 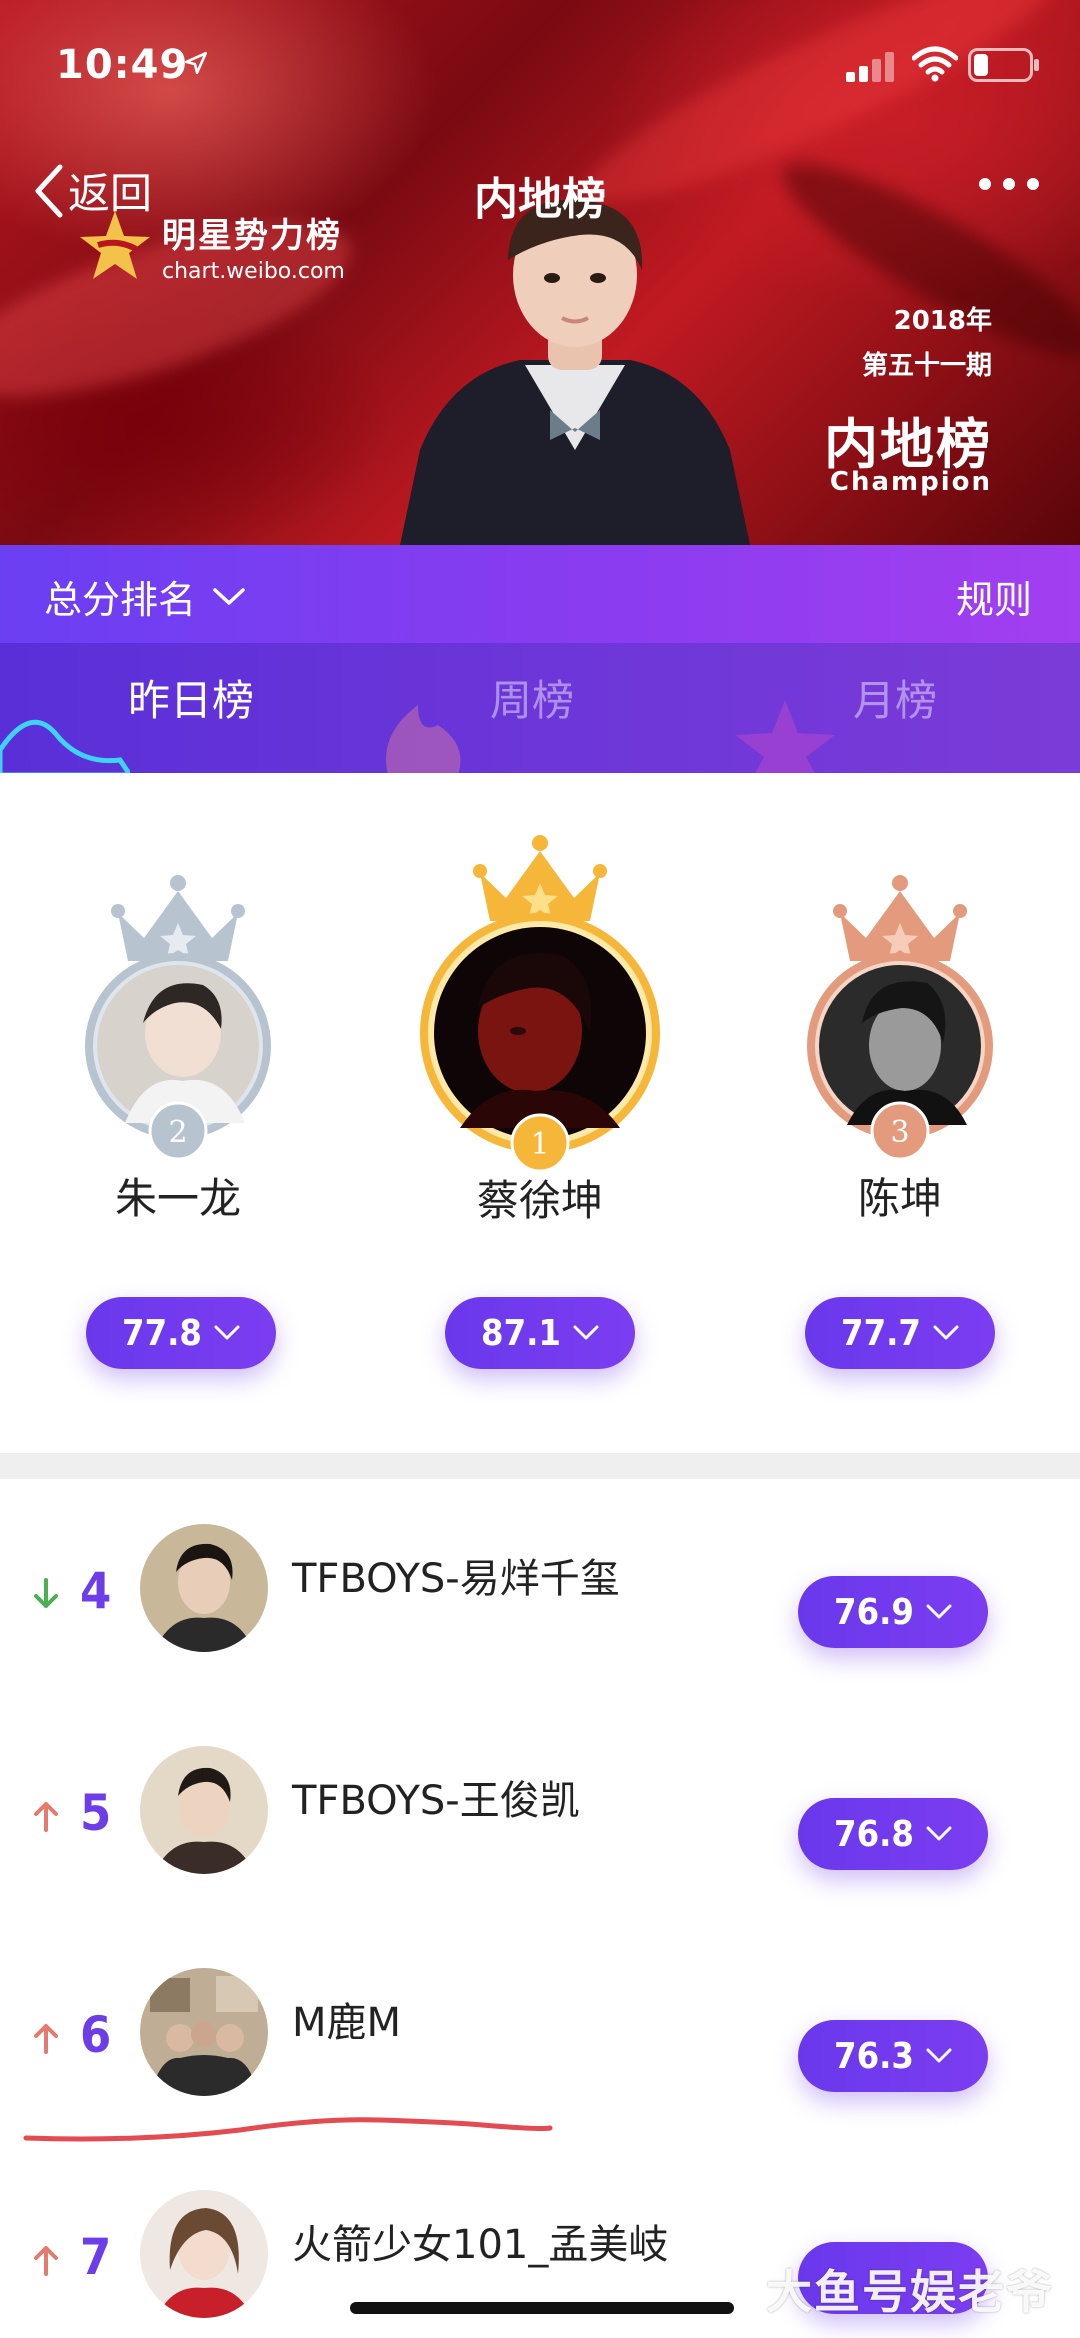 I want to click on battery-icon, so click(x=1003, y=65).